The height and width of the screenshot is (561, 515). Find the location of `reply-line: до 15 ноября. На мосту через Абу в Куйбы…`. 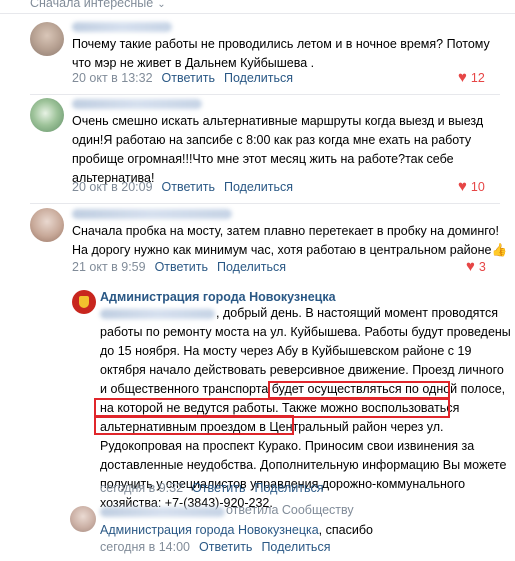

reply-line: до 15 ноября. На мосту через Абу в Куйбы… is located at coordinates (286, 351).